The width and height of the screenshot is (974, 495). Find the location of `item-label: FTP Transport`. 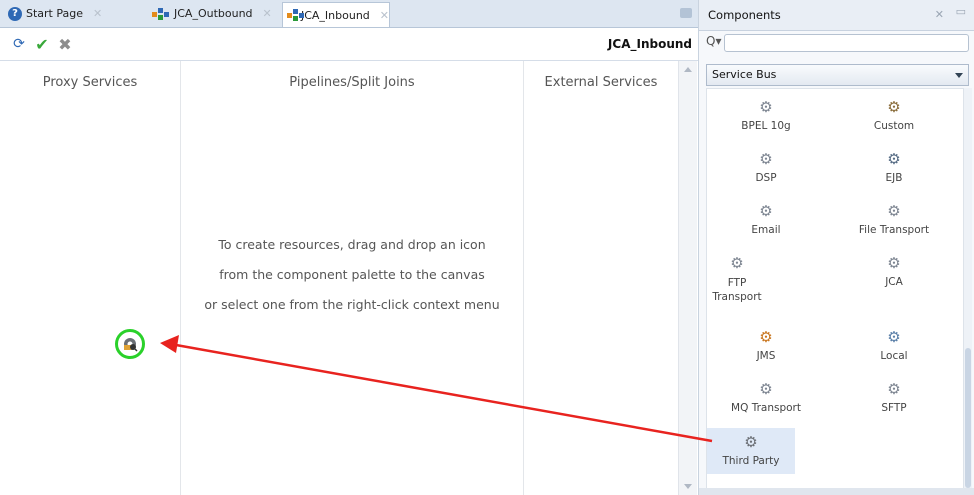

item-label: FTP Transport is located at coordinates (737, 290).